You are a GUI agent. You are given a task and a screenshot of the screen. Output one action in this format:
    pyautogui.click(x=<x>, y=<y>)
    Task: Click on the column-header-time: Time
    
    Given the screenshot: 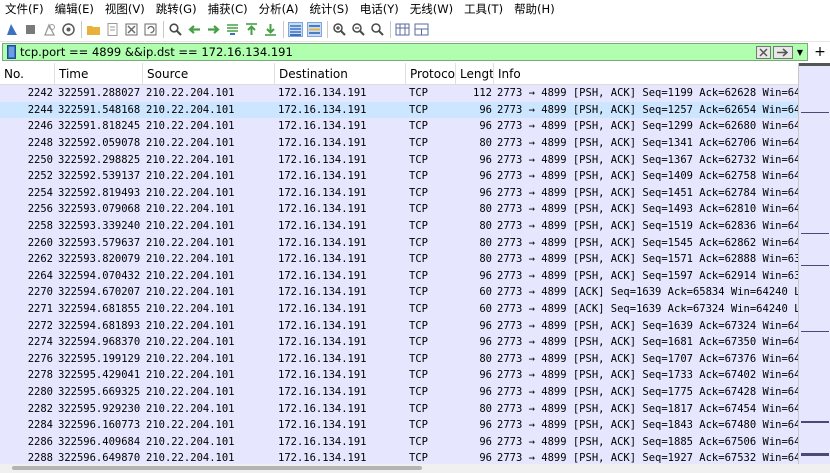 What is the action you would take?
    pyautogui.click(x=99, y=74)
    